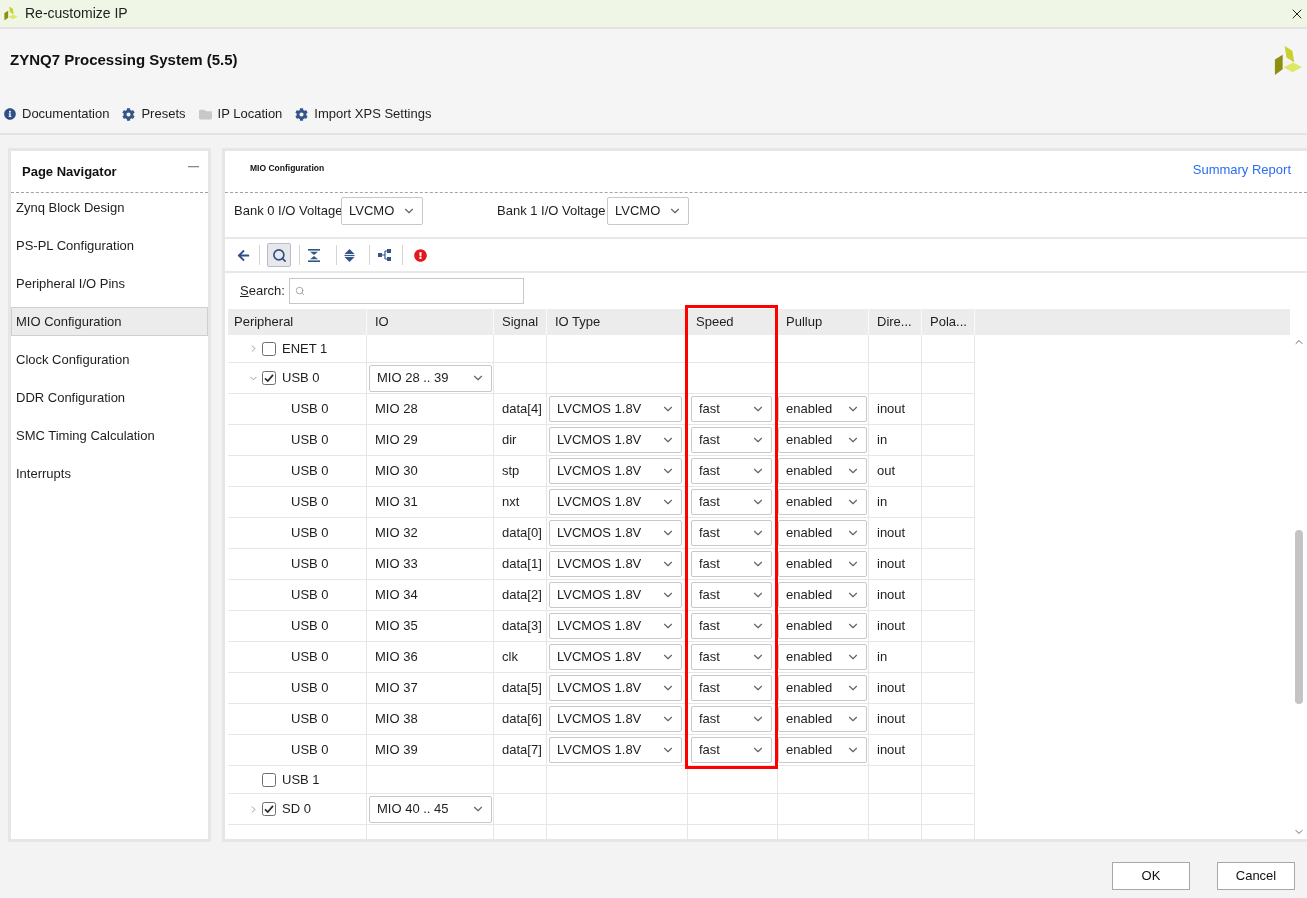 This screenshot has width=1307, height=898. What do you see at coordinates (396, 502) in the screenshot?
I see `pin-name: MIO 31` at bounding box center [396, 502].